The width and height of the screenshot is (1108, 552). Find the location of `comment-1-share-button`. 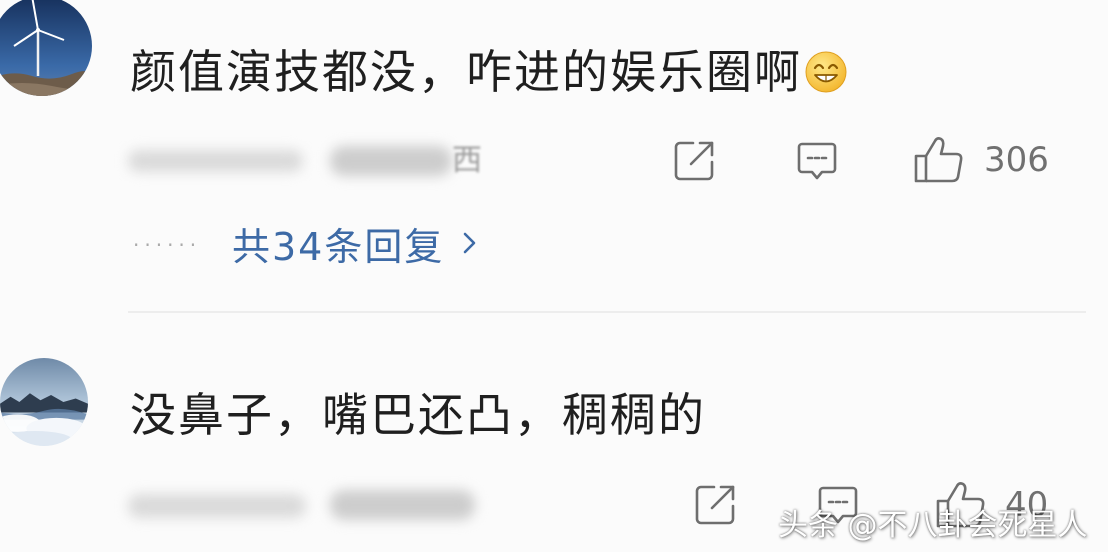

comment-1-share-button is located at coordinates (694, 161).